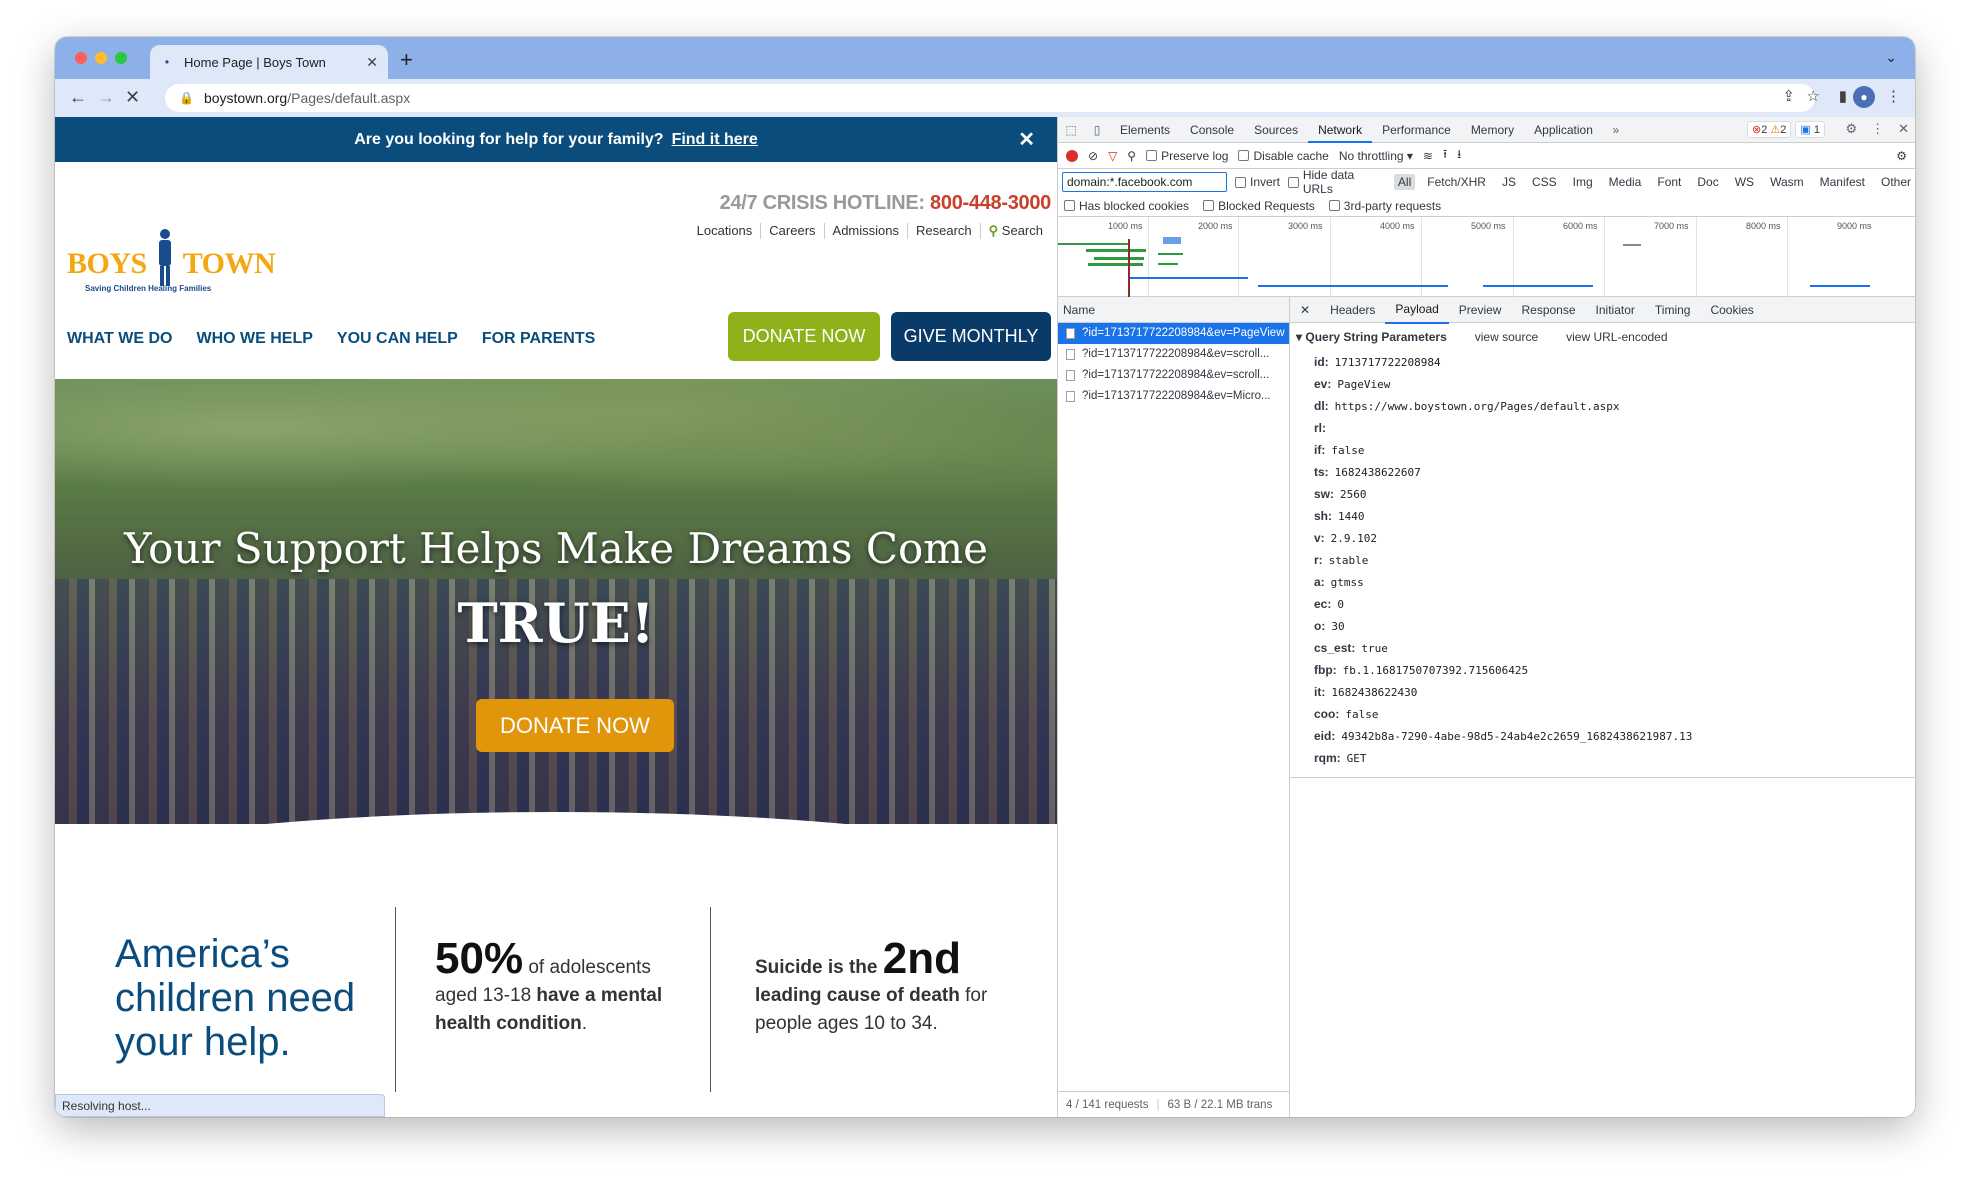  What do you see at coordinates (1456, 182) in the screenshot?
I see `filter-type-fetch: Fetch/XHR` at bounding box center [1456, 182].